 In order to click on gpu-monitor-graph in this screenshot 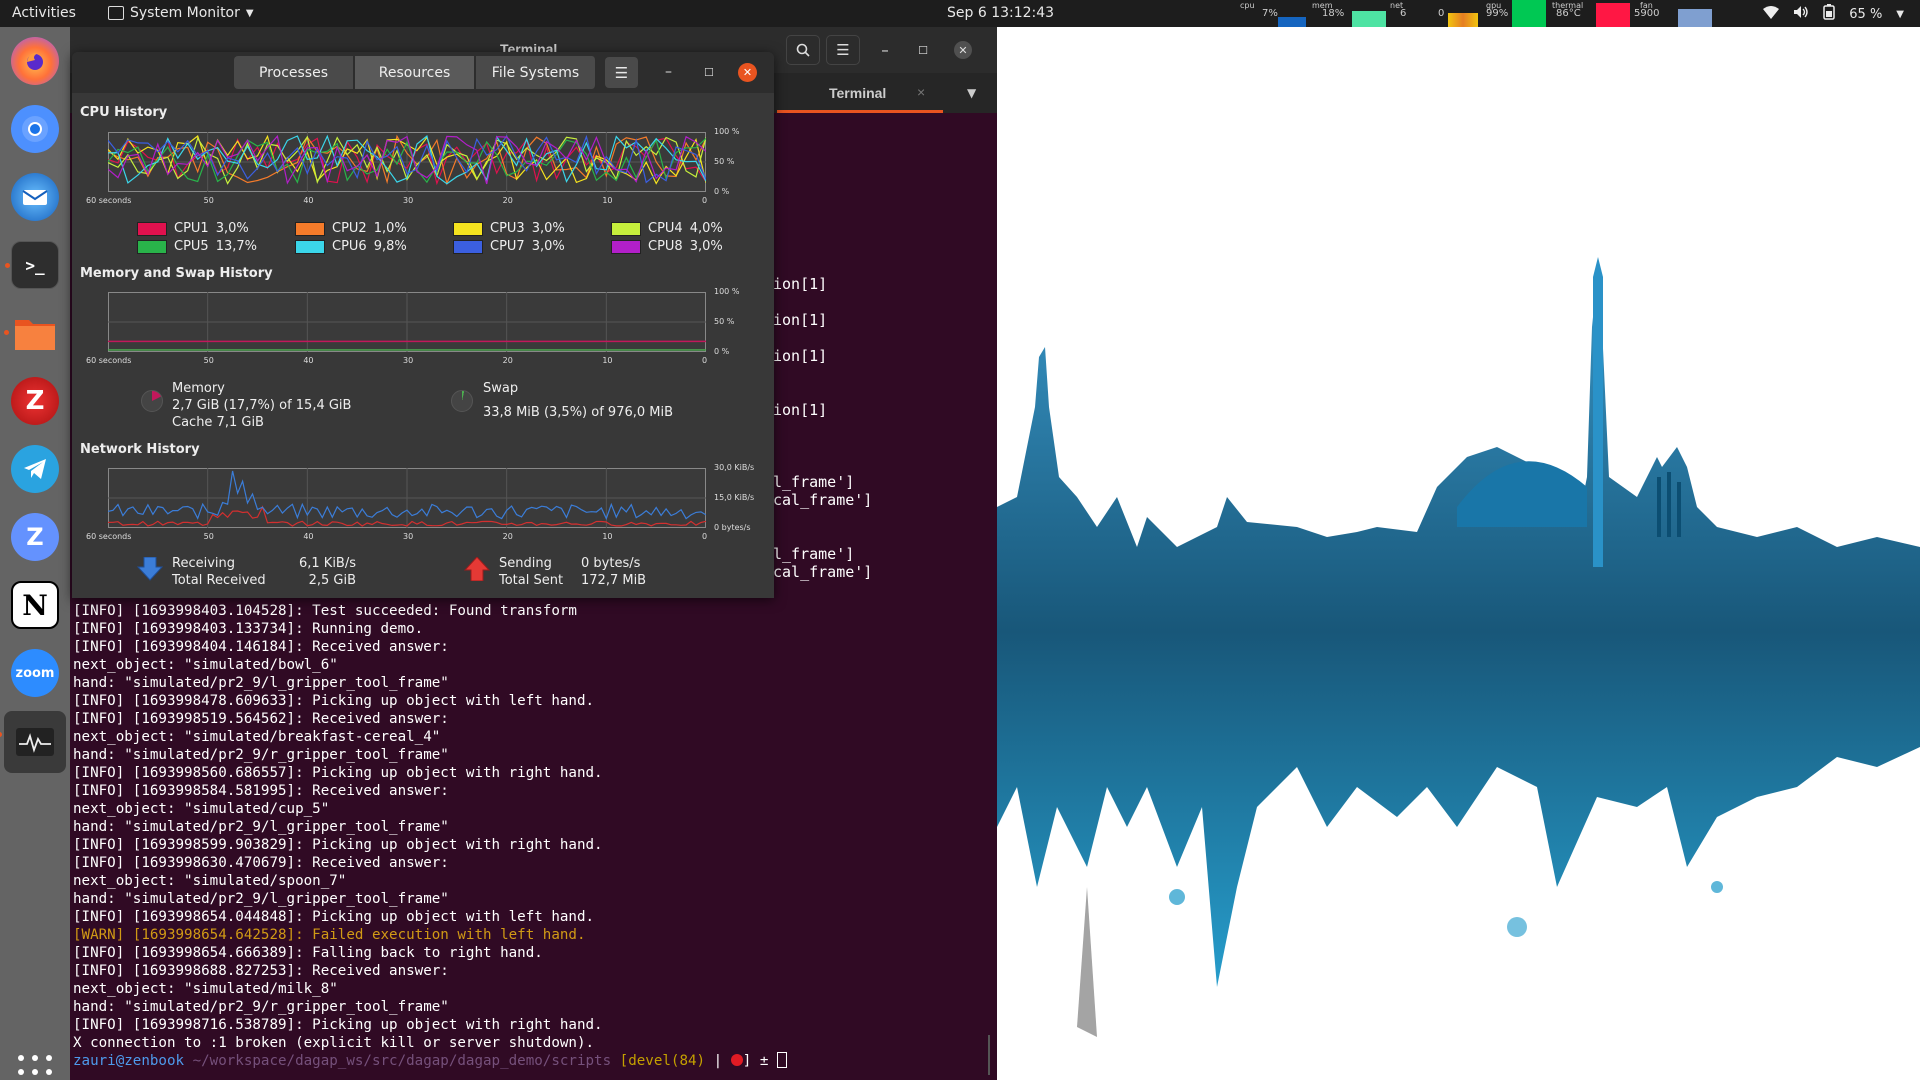, I will do `click(1529, 13)`.